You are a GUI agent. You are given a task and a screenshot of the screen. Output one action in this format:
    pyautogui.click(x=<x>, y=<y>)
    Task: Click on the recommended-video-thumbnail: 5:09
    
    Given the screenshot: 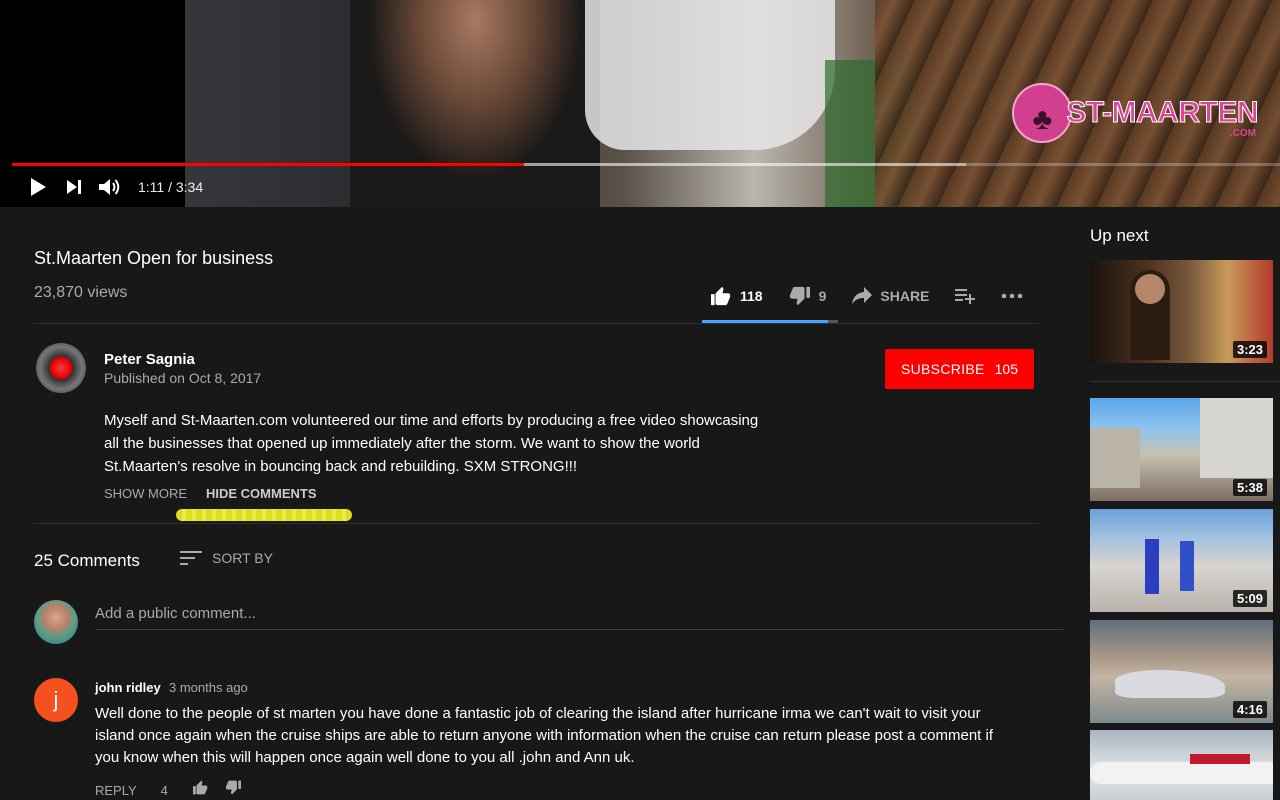 What is the action you would take?
    pyautogui.click(x=1181, y=560)
    